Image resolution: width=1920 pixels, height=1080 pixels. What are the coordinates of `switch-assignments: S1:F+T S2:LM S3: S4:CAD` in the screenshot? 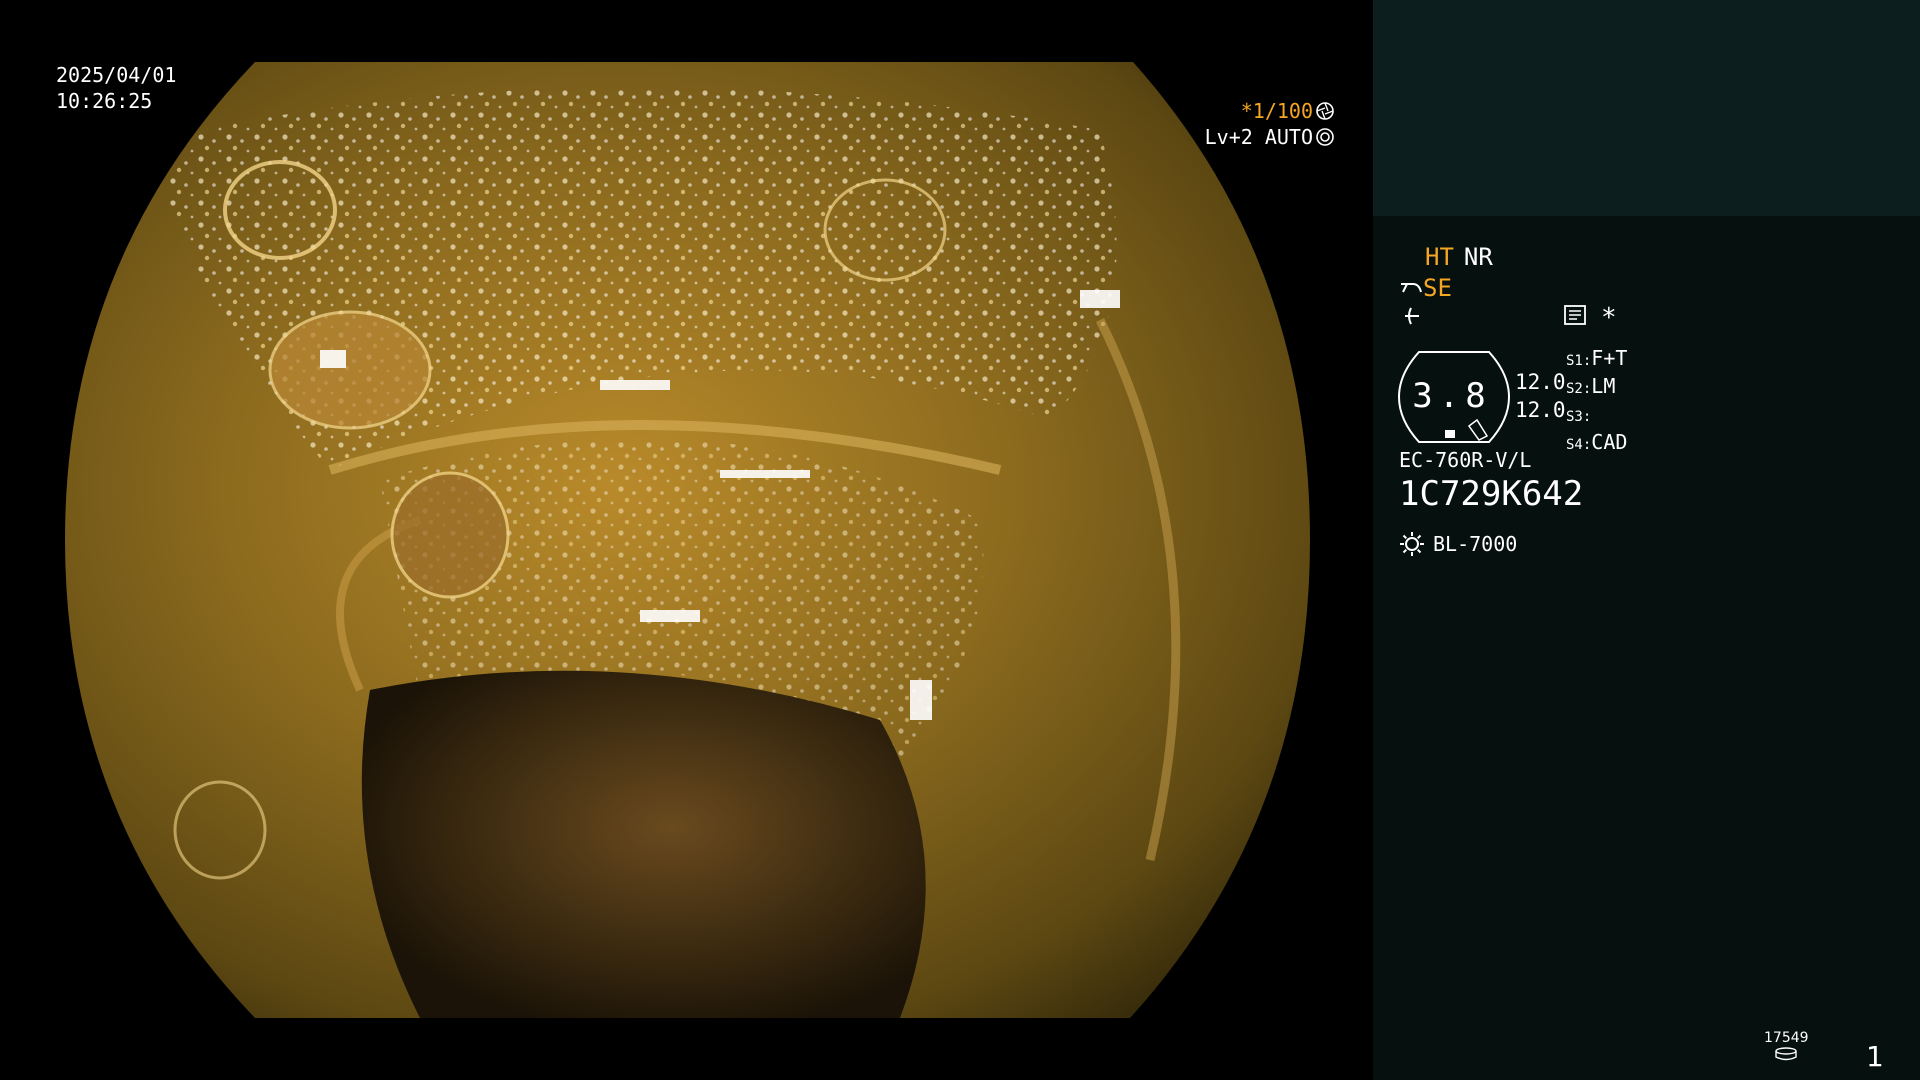 It's located at (1596, 402).